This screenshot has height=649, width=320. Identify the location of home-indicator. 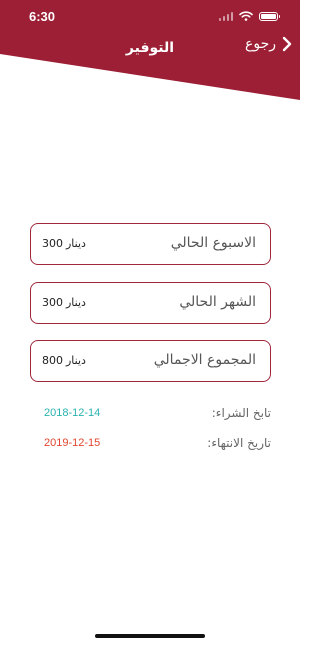
(150, 636).